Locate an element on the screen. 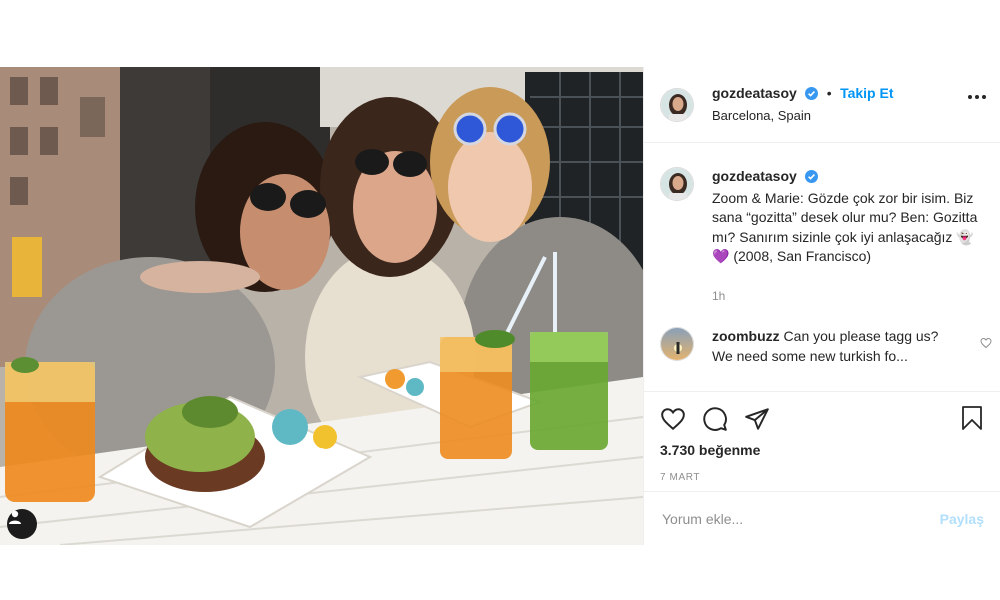 The height and width of the screenshot is (600, 1000). caption-username: gozdeatasoy is located at coordinates (754, 176).